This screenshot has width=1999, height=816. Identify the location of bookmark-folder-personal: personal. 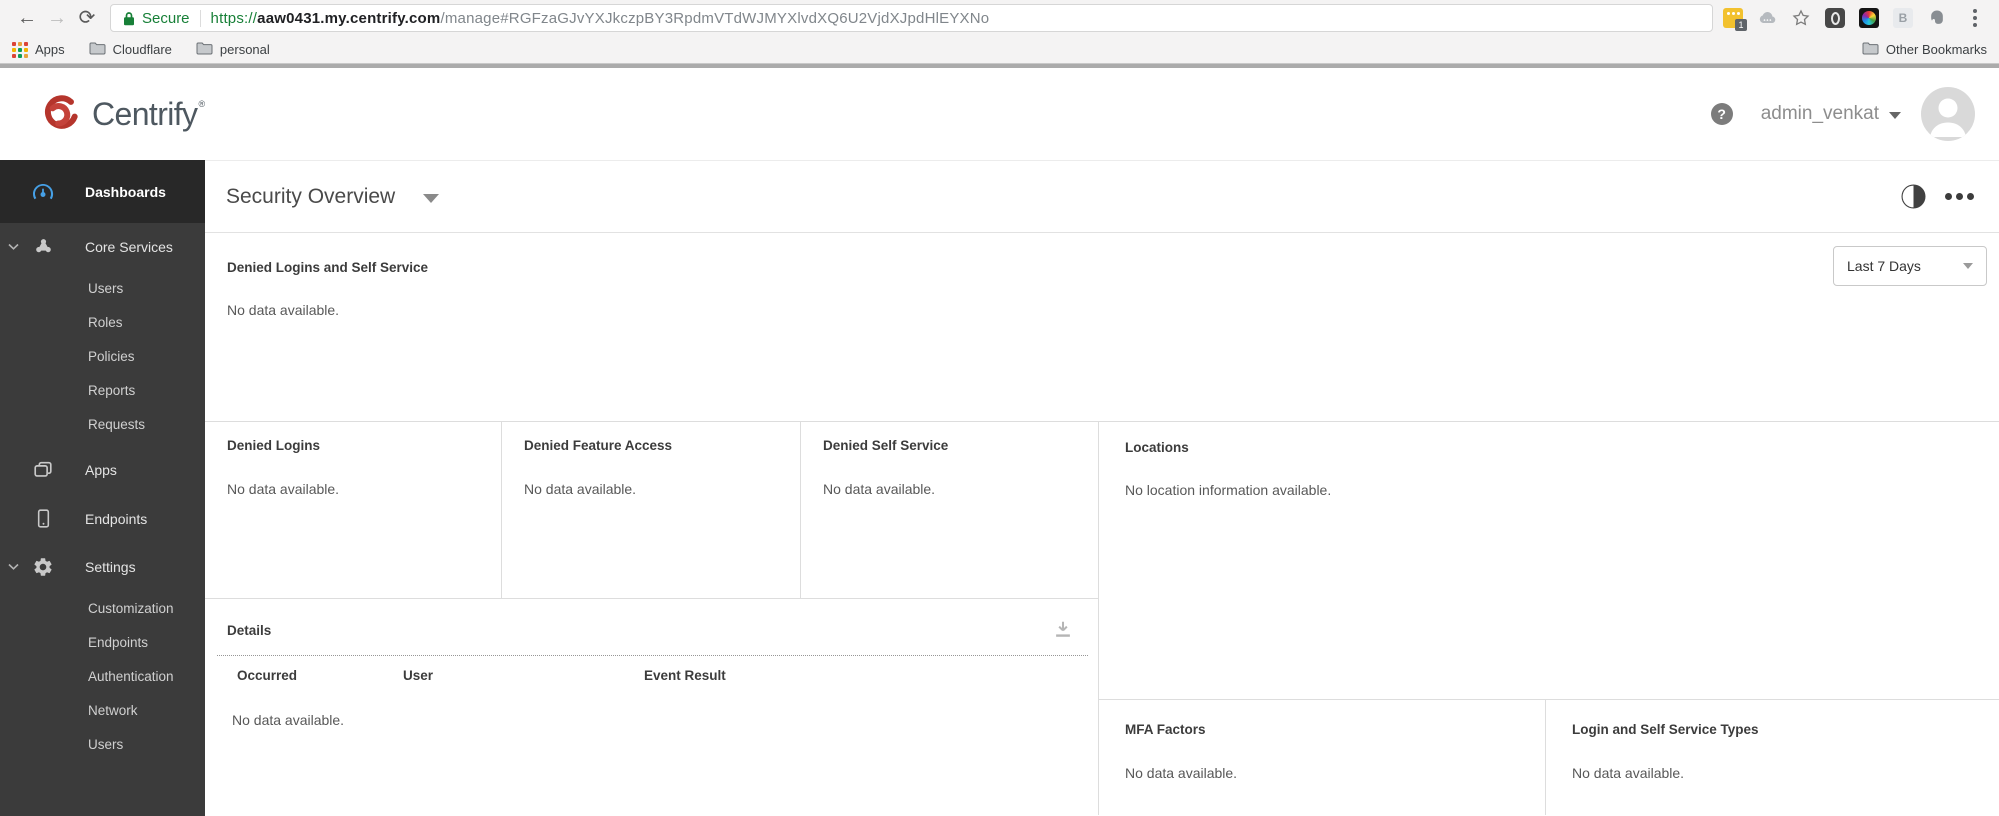
(233, 50).